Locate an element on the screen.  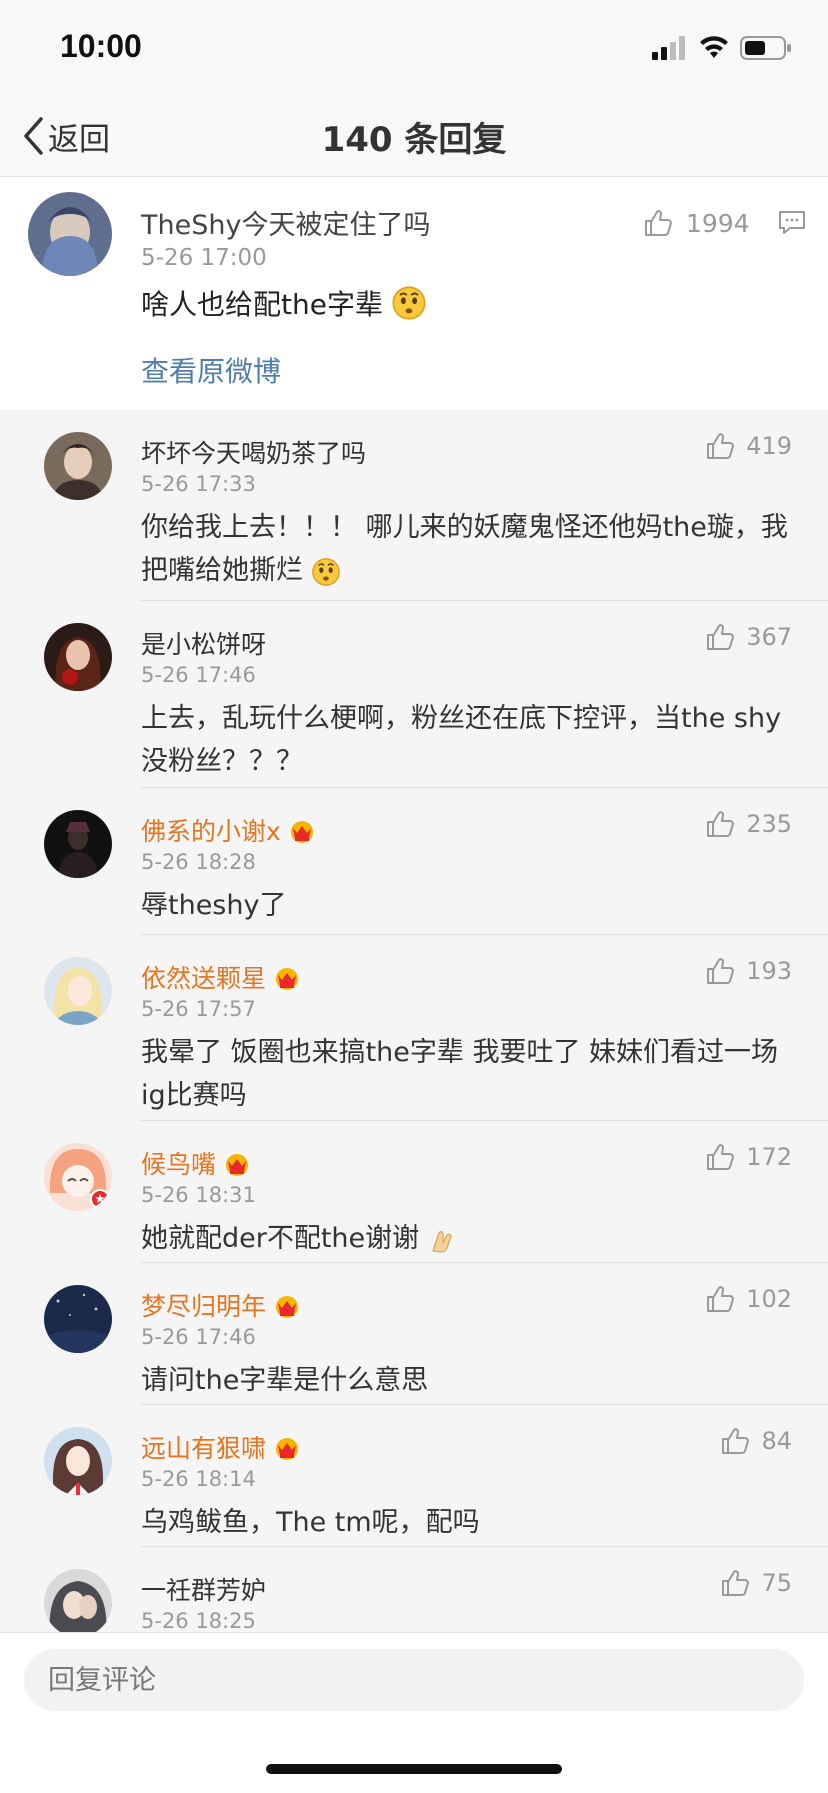
reply-time: 5-26 18:28 is located at coordinates (198, 862).